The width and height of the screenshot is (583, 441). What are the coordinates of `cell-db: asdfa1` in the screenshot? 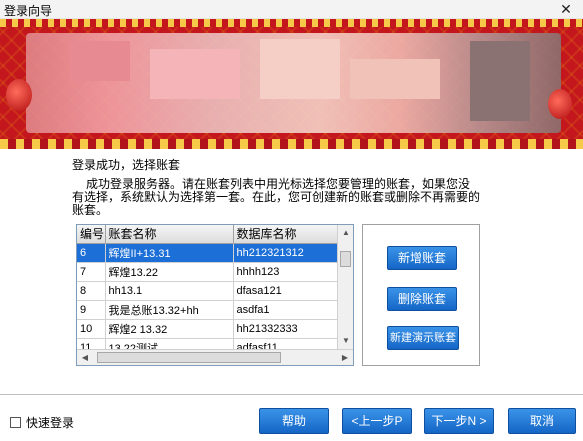 It's located at (285, 310).